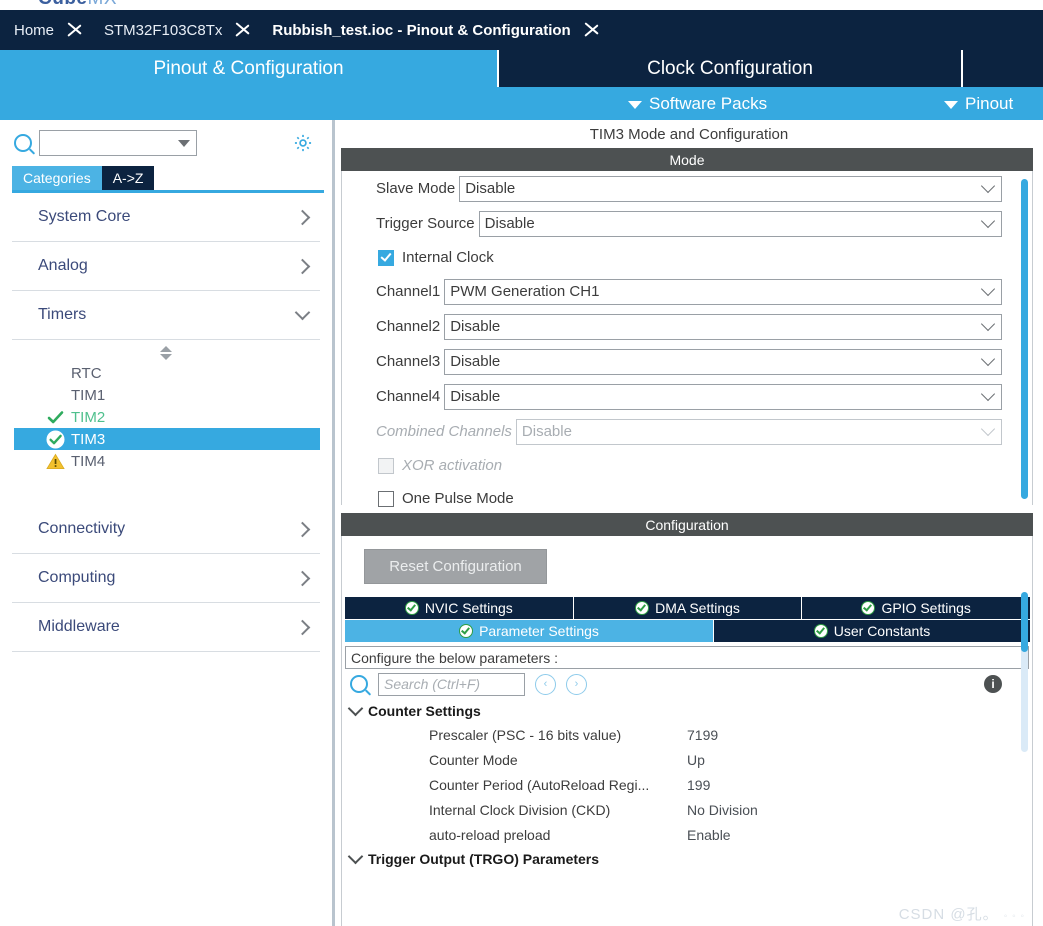  Describe the element at coordinates (27, 30) in the screenshot. I see `breadcrumb-item-home: Home` at that location.